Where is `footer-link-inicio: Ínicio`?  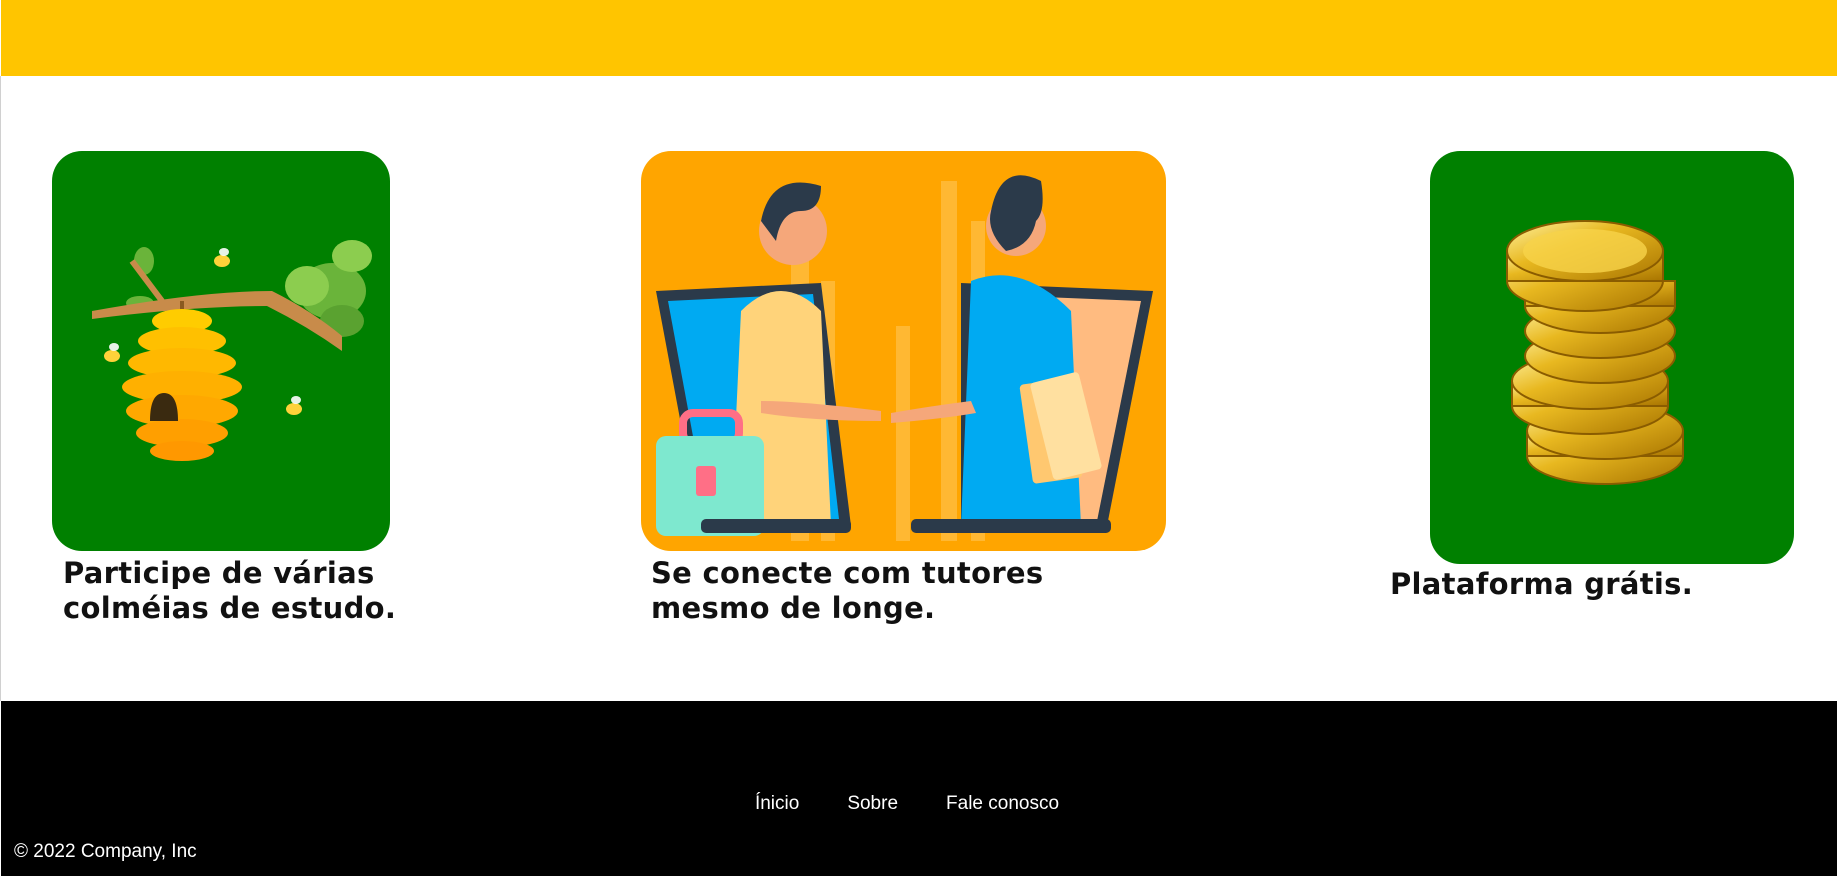
footer-link-inicio: Ínicio is located at coordinates (777, 804).